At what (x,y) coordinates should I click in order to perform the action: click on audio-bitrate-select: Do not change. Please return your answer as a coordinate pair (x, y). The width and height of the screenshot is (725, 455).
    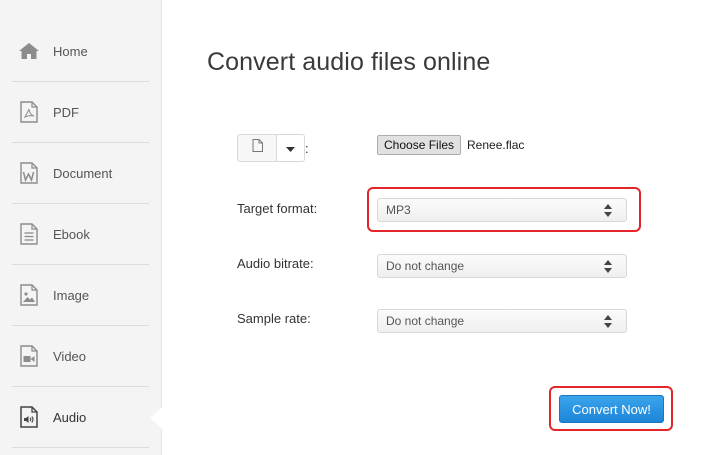
    Looking at the image, I should click on (502, 266).